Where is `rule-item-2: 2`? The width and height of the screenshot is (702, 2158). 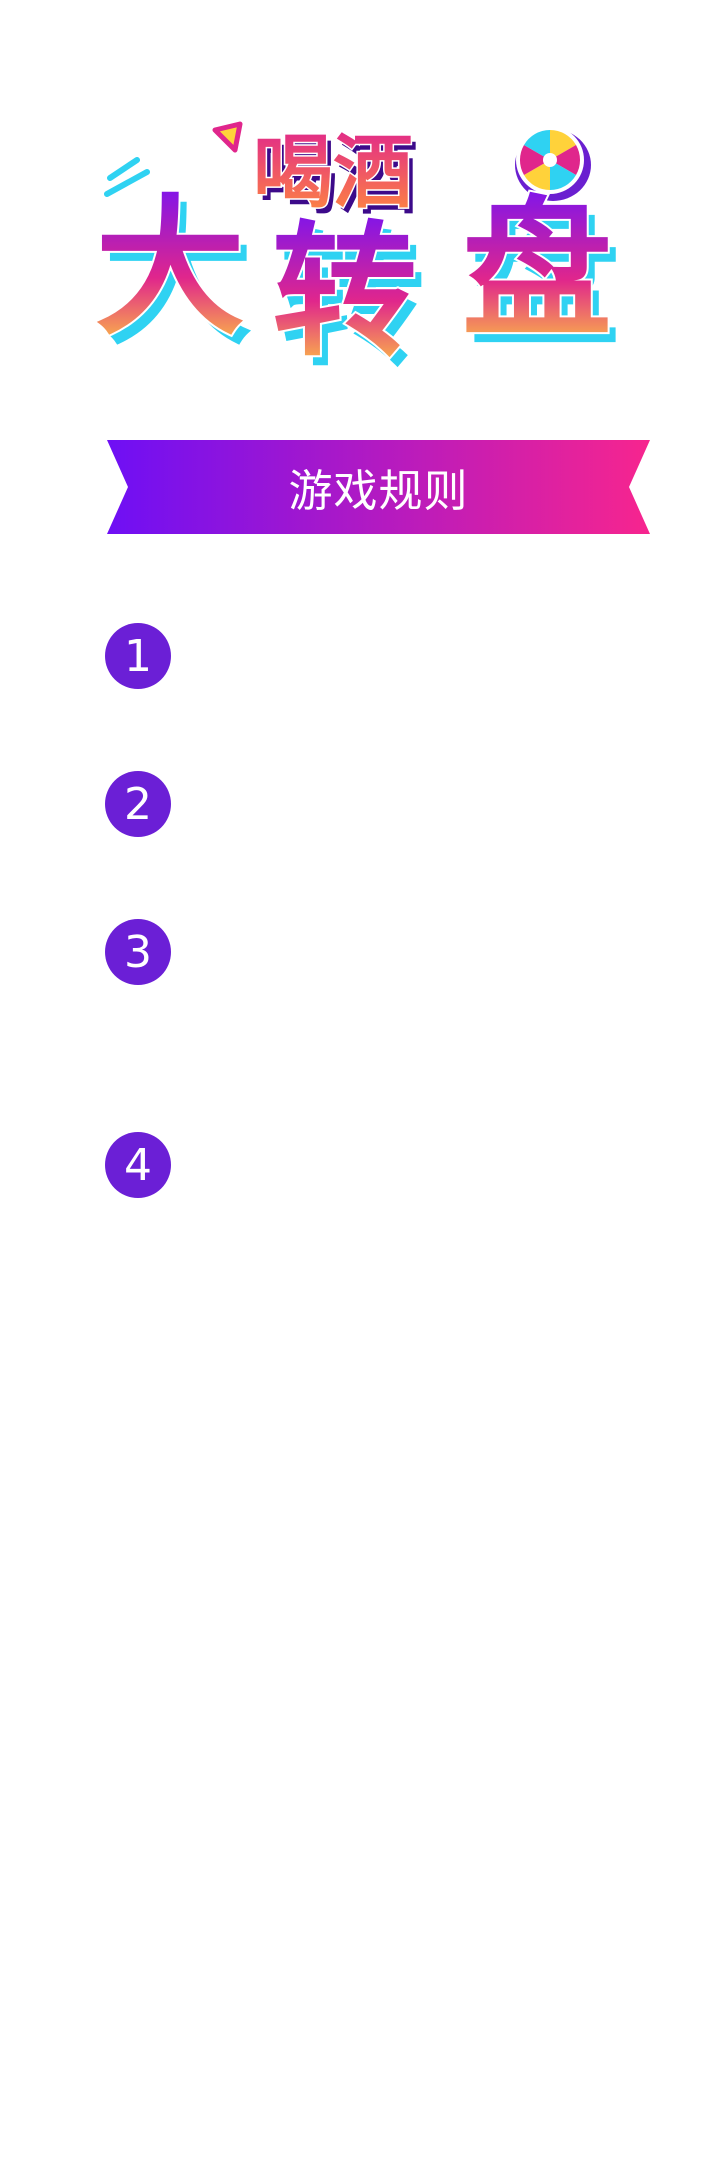 rule-item-2: 2 is located at coordinates (138, 804).